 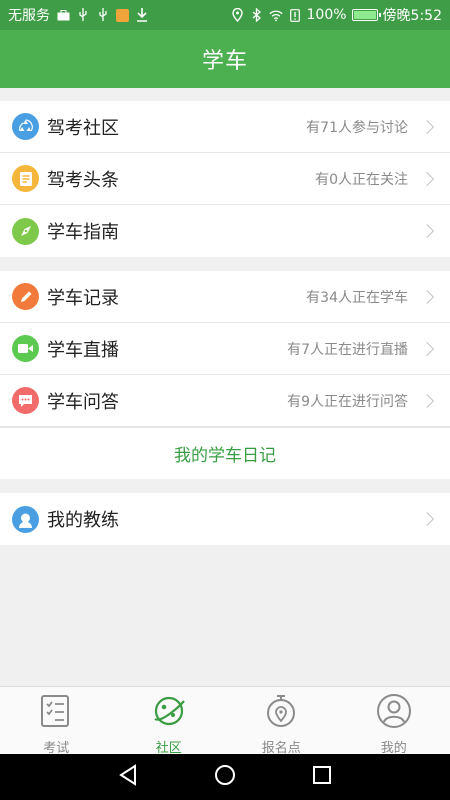 I want to click on bottom-tab-bar: 考试 社区 报名点 我的, so click(x=225, y=721).